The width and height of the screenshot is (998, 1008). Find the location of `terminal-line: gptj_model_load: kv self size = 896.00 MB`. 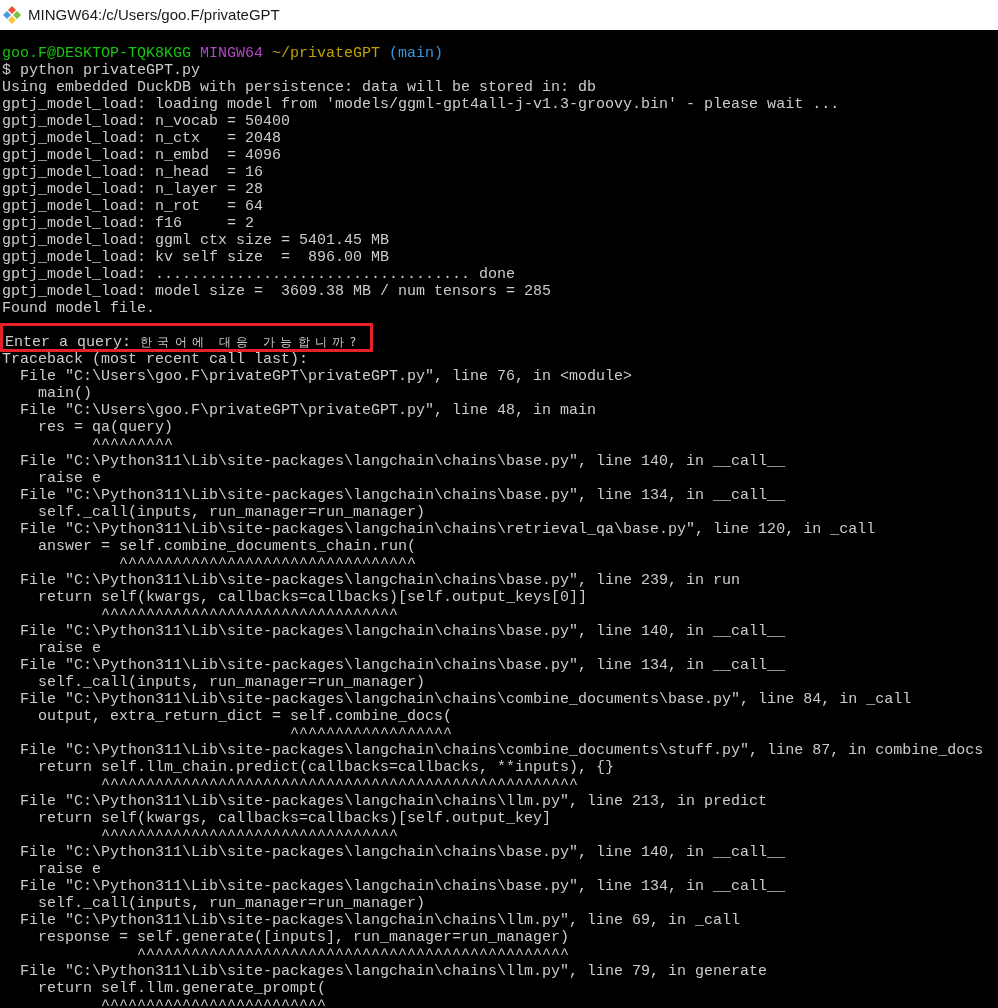

terminal-line: gptj_model_load: kv self size = 896.00 MB is located at coordinates (196, 257).